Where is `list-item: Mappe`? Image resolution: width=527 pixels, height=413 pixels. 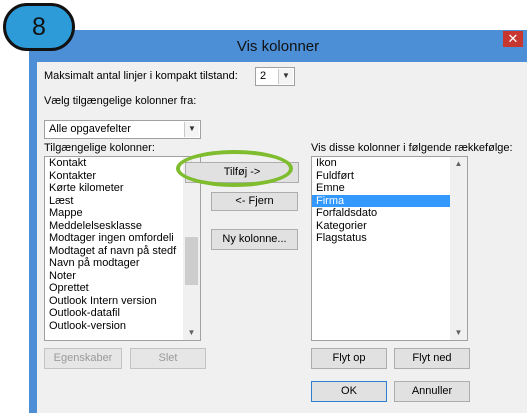 list-item: Mappe is located at coordinates (122, 213).